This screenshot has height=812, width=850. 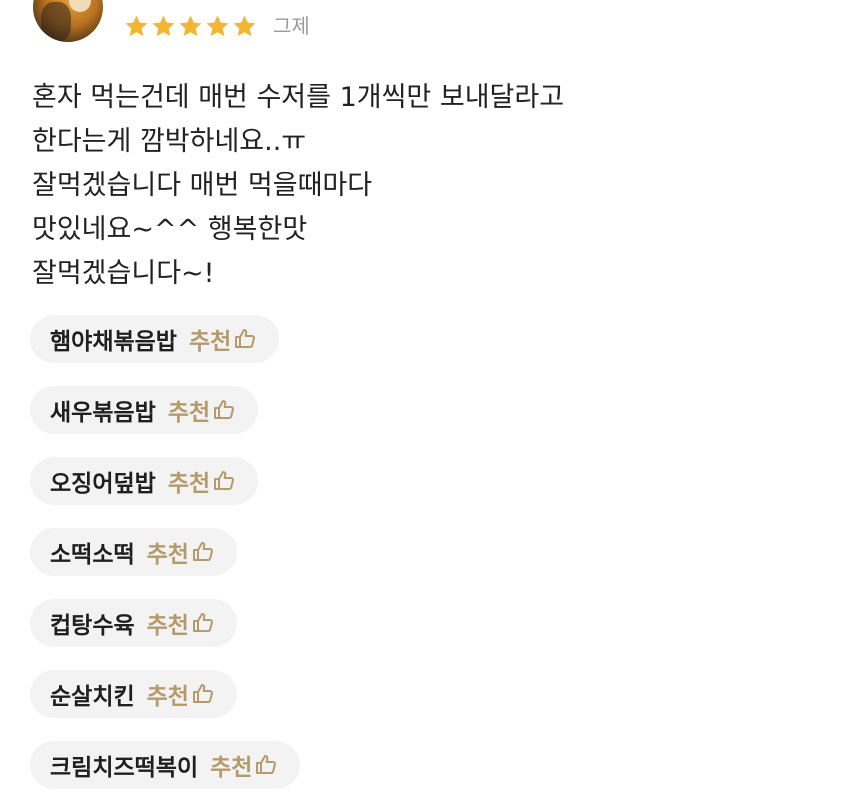 I want to click on menu-name: 순살치킨, so click(x=92, y=697).